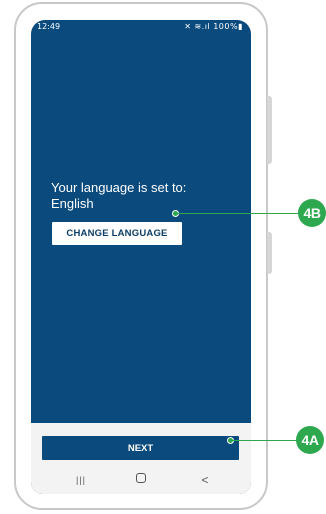 This screenshot has height=514, width=326. What do you see at coordinates (269, 130) in the screenshot?
I see `volume-button` at bounding box center [269, 130].